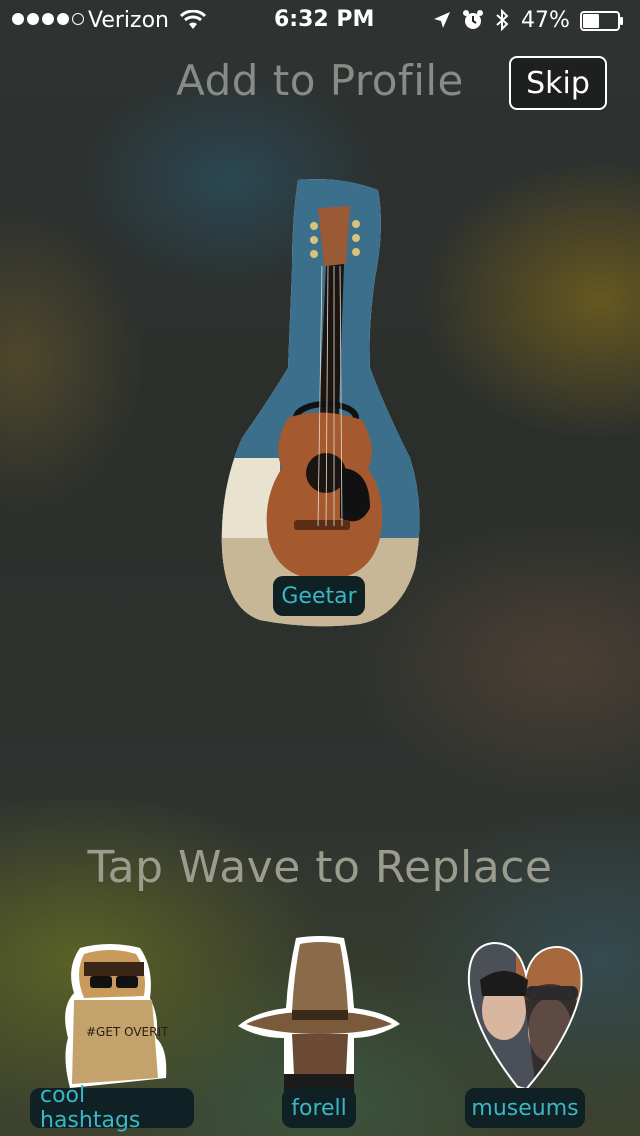 The width and height of the screenshot is (640, 1136). Describe the element at coordinates (320, 867) in the screenshot. I see `instruction-text: Tap Wave to Replace` at that location.